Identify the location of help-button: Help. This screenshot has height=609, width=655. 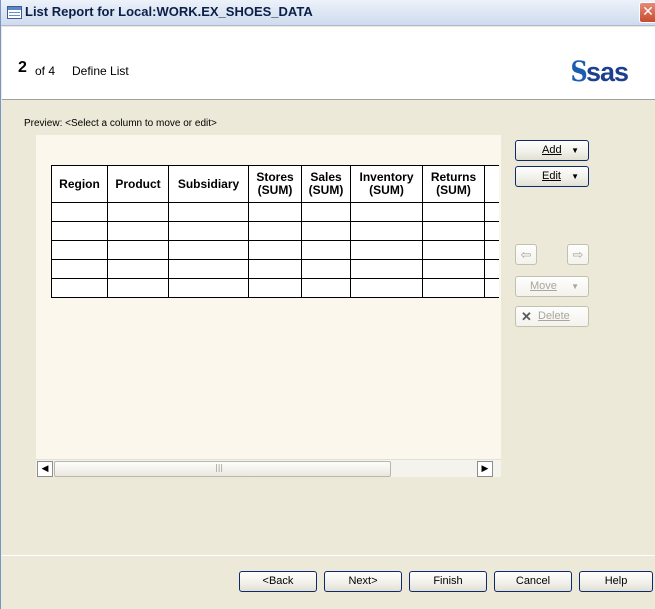
(616, 581).